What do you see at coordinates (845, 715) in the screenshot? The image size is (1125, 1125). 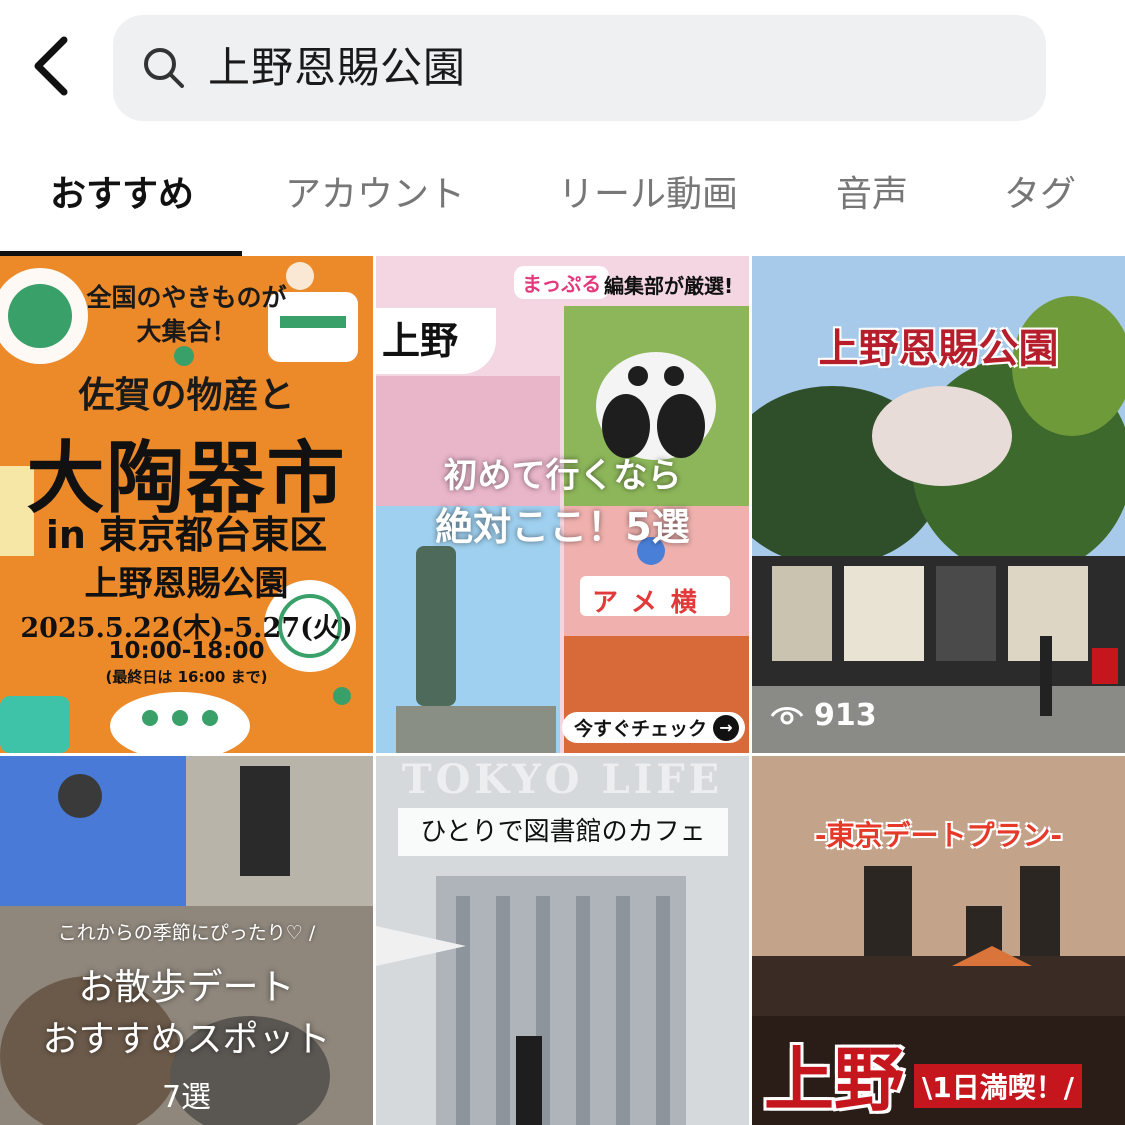 I see `view-count-value: 913` at bounding box center [845, 715].